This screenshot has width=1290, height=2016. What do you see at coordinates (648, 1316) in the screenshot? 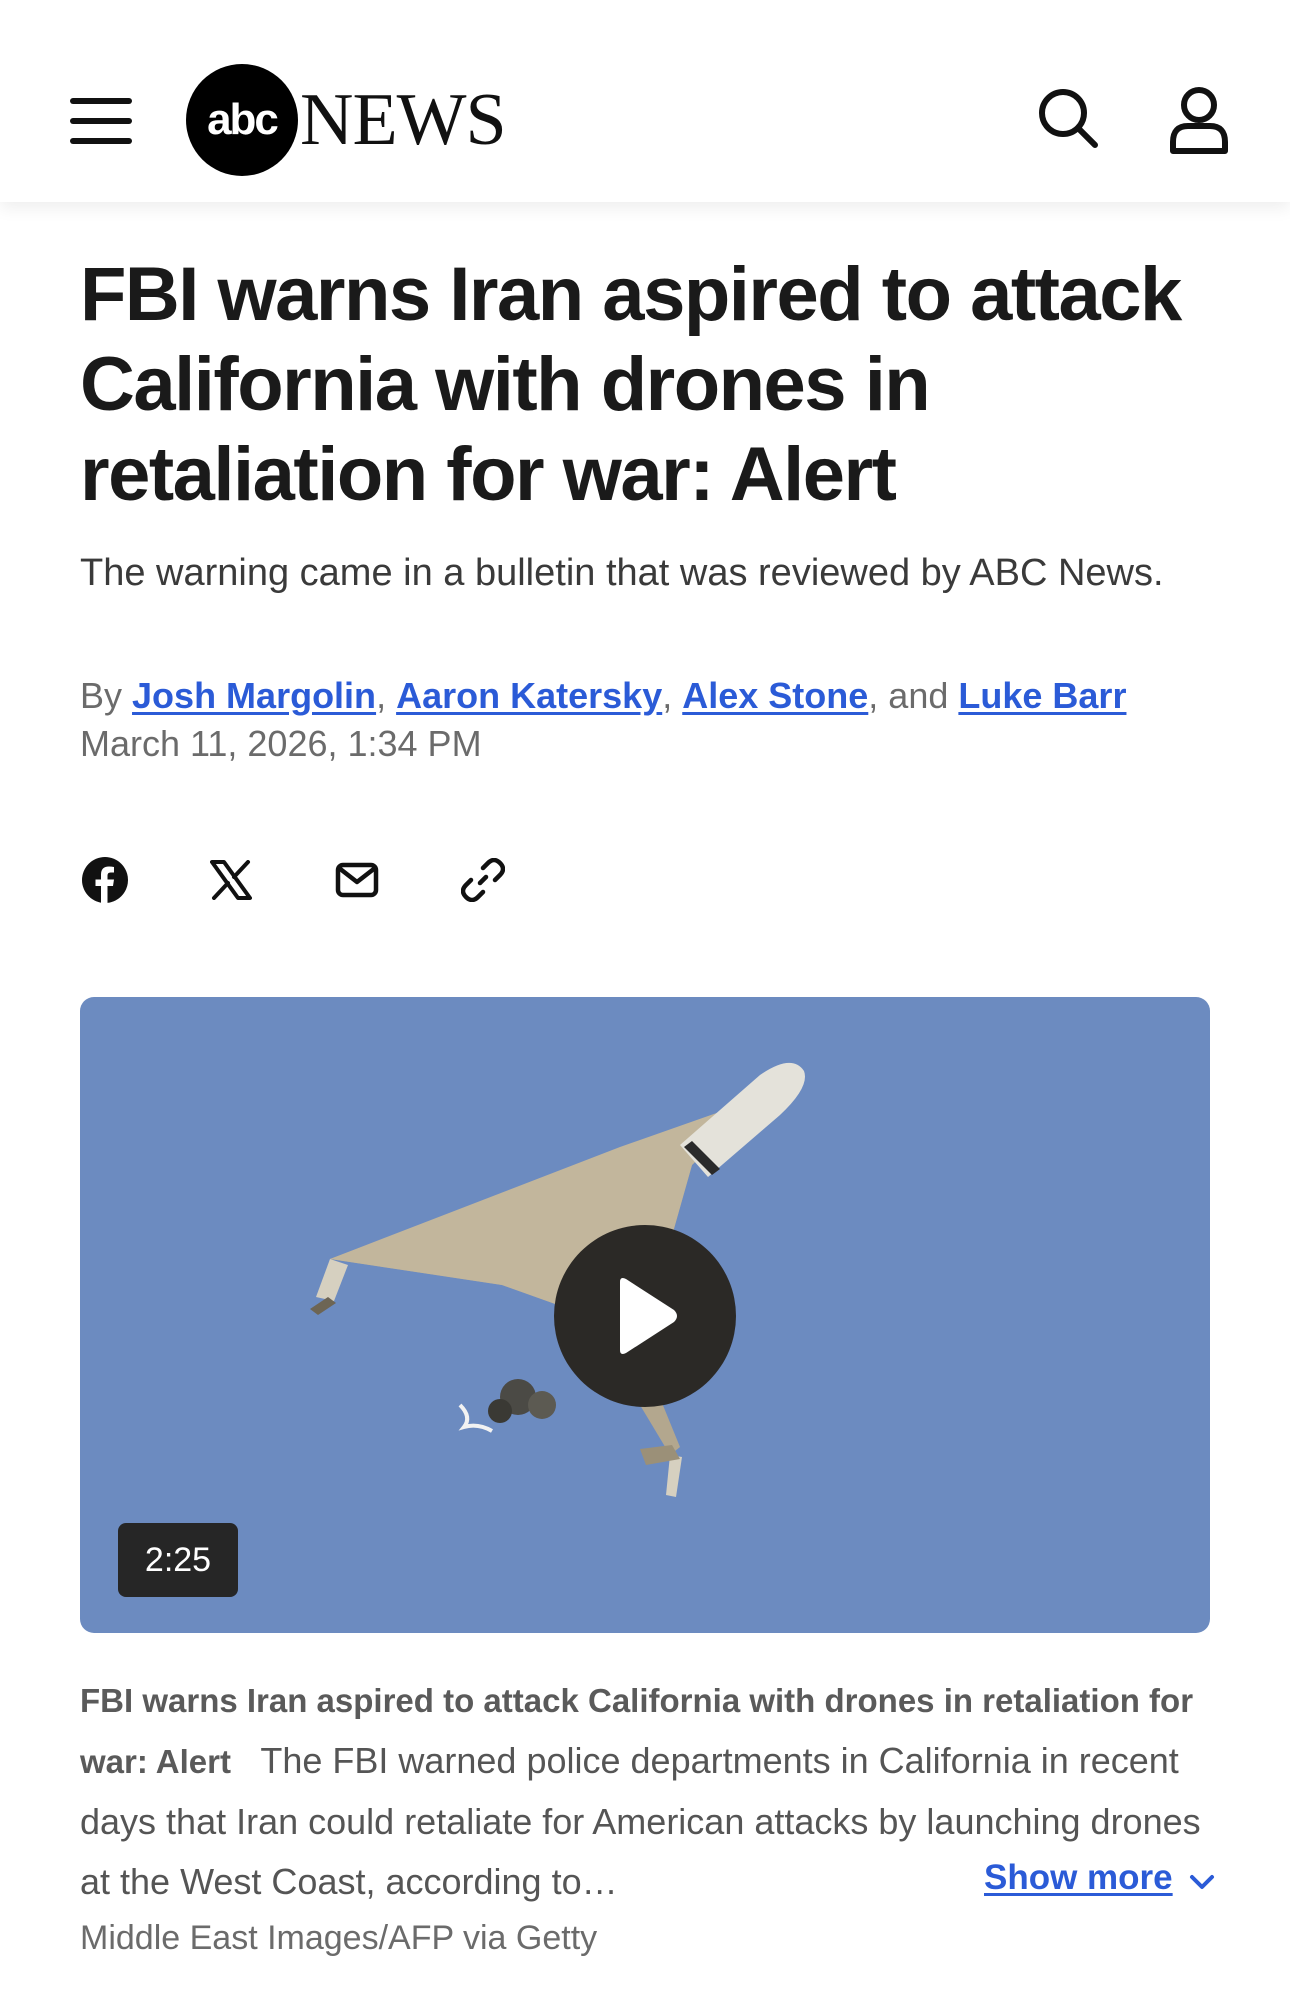
I see `play-icon` at bounding box center [648, 1316].